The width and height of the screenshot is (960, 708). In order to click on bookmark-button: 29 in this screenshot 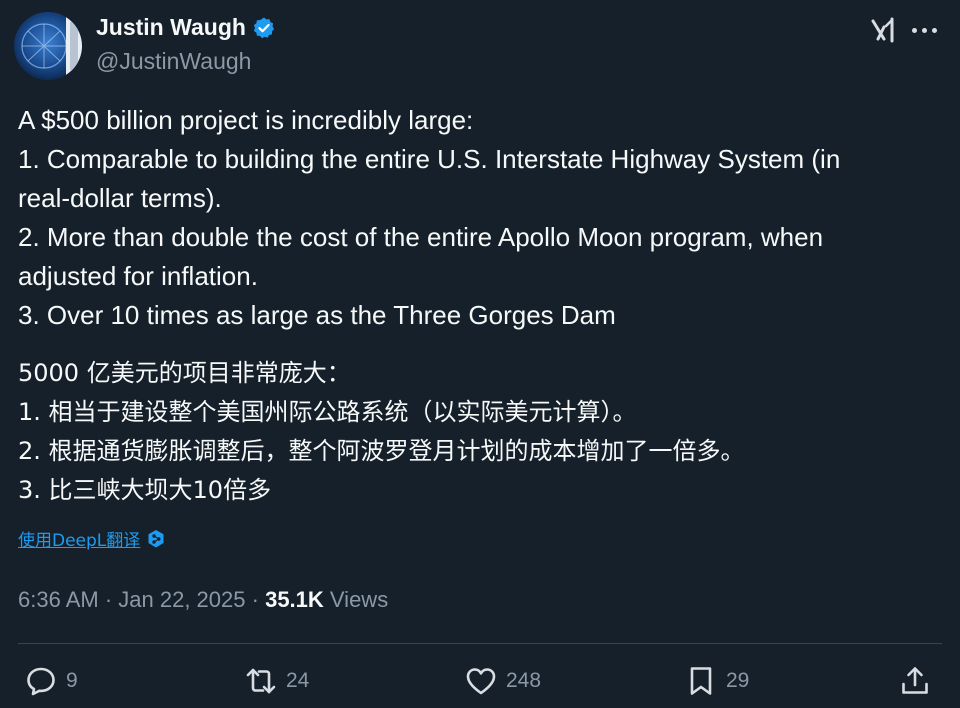, I will do `click(716, 681)`.